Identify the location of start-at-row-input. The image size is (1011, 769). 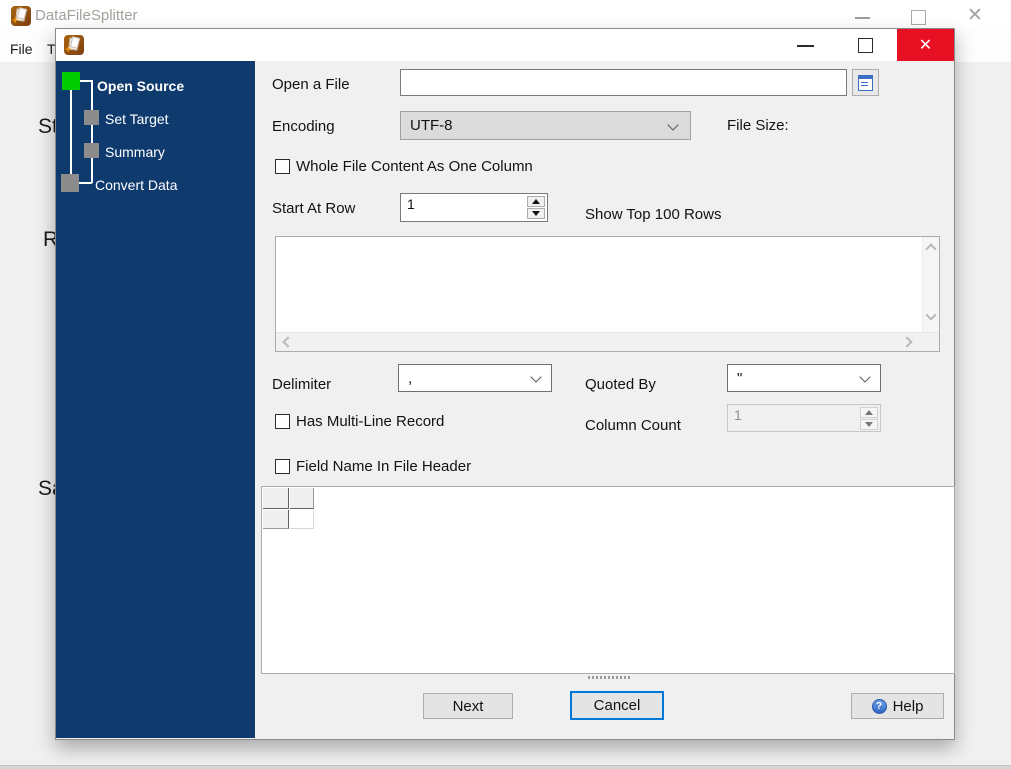
(452, 204).